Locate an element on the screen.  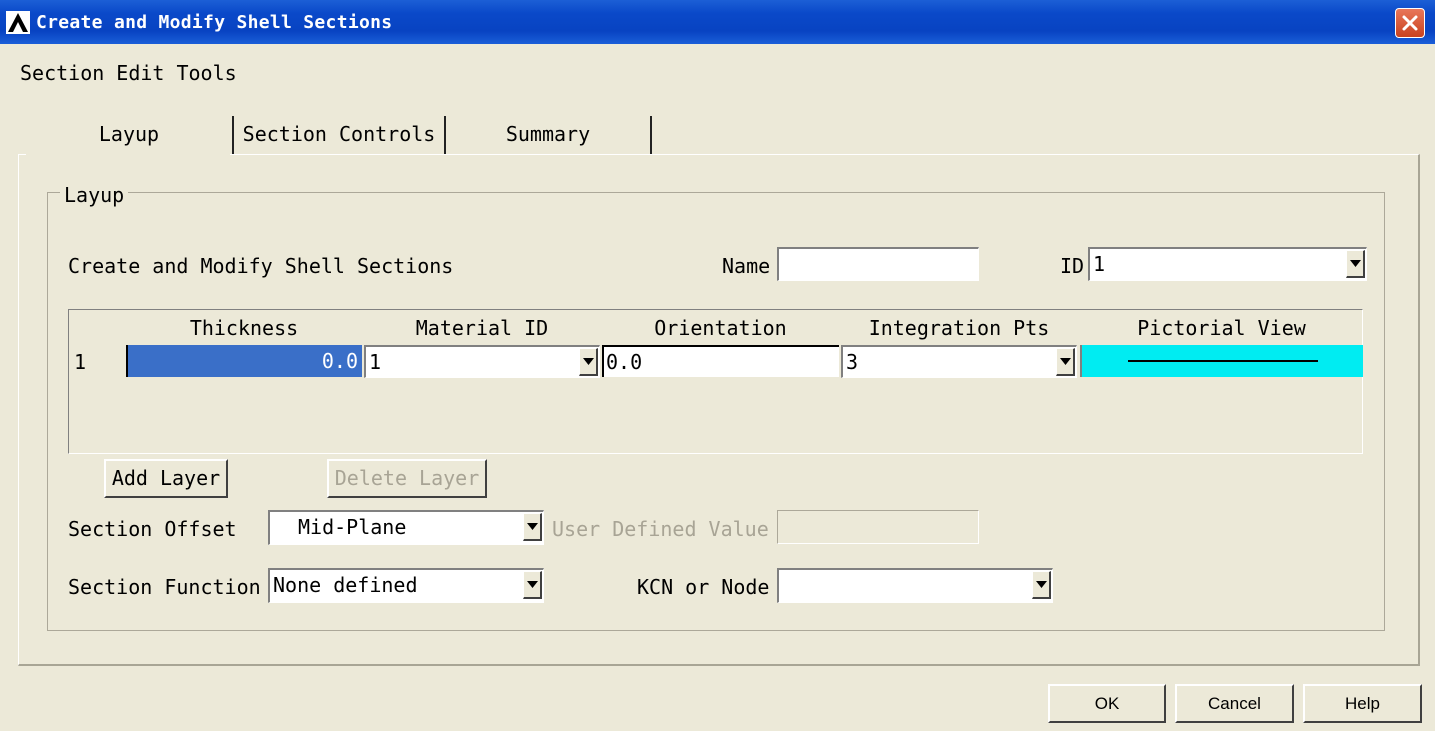
material-id-select: 1 is located at coordinates (482, 361).